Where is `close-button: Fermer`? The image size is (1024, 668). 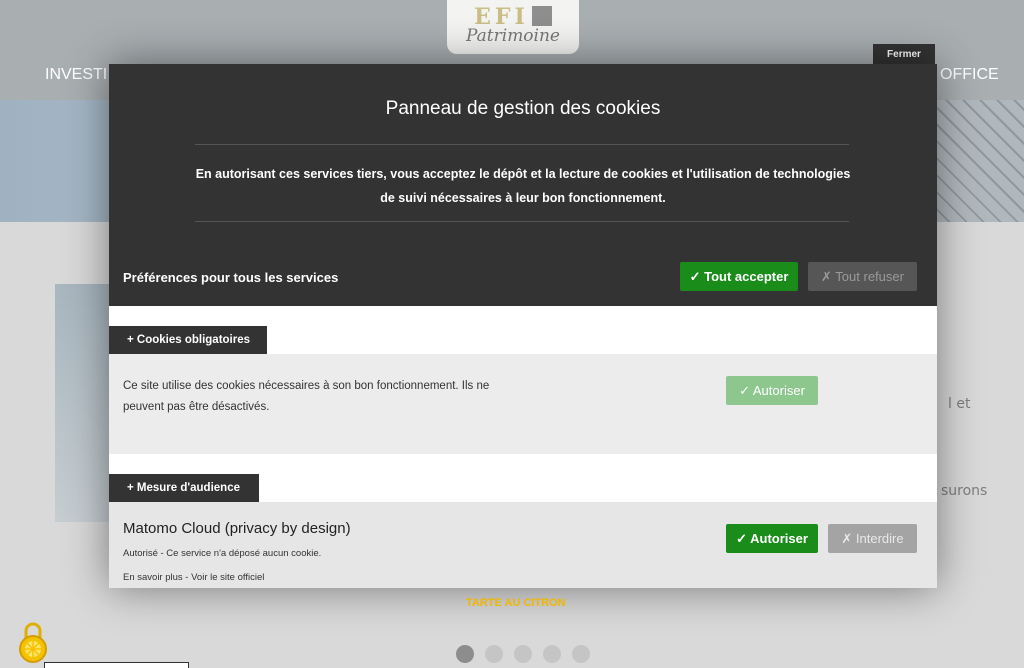 close-button: Fermer is located at coordinates (904, 54).